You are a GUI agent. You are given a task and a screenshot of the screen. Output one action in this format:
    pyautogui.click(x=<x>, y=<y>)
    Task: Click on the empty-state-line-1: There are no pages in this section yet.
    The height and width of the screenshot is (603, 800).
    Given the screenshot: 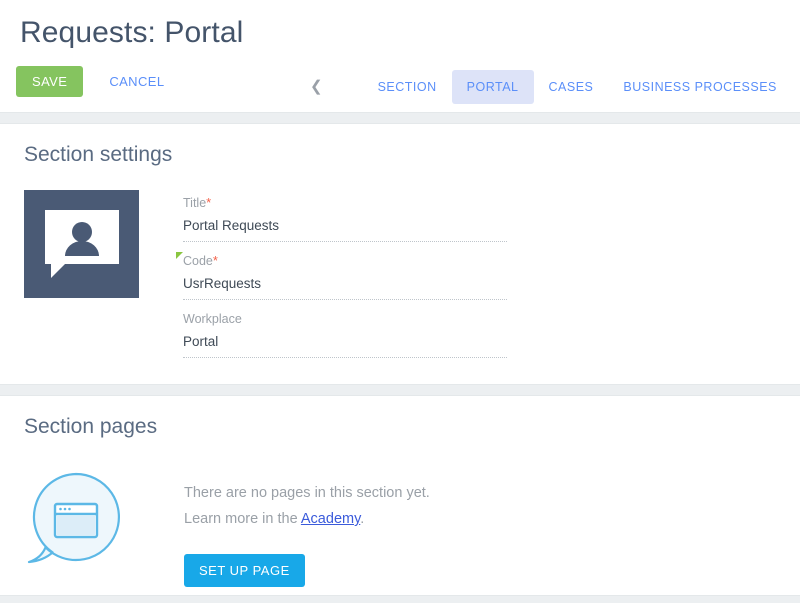 What is the action you would take?
    pyautogui.click(x=307, y=493)
    